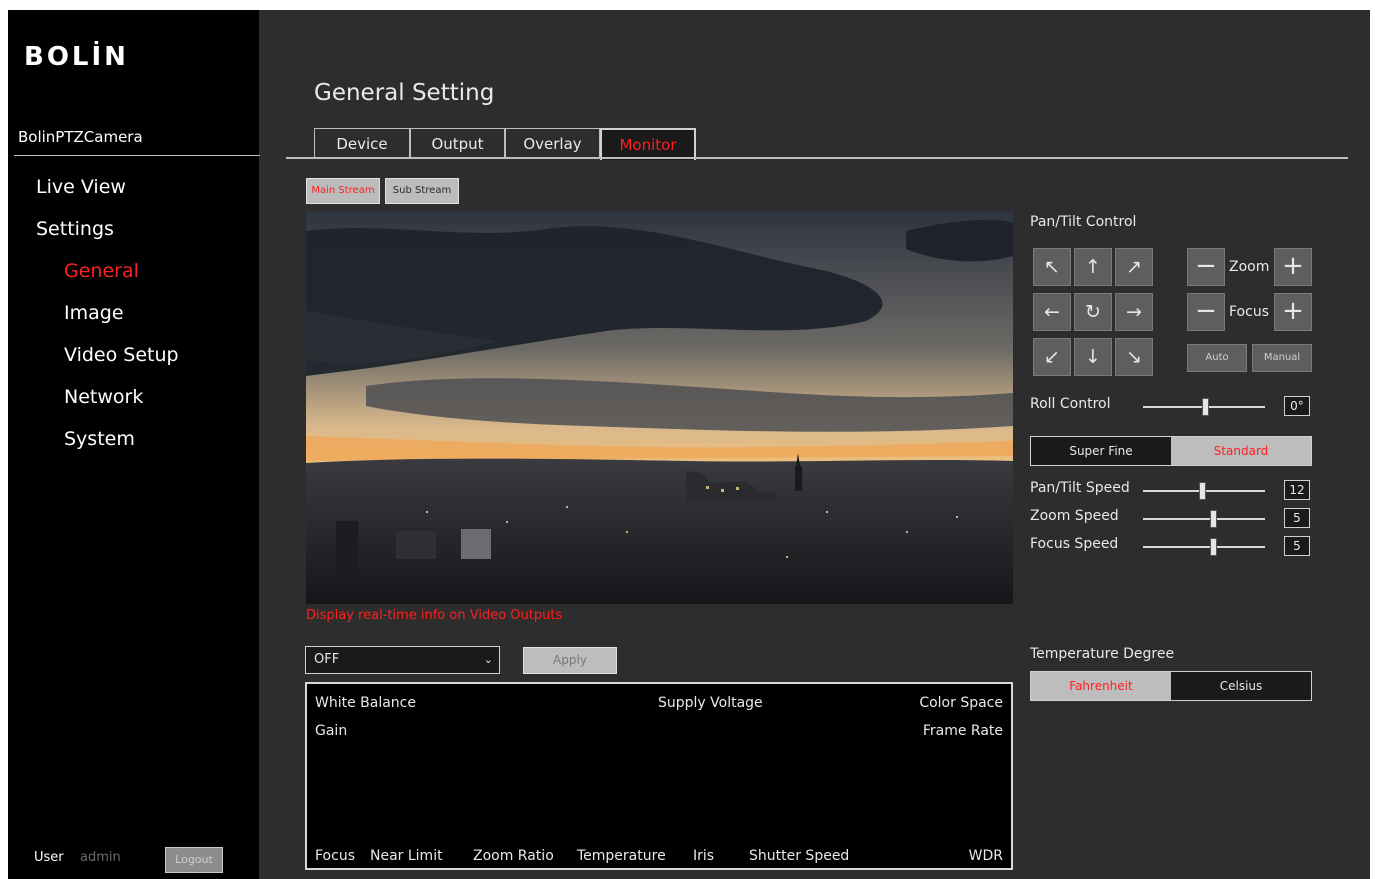 This screenshot has width=1375, height=879. Describe the element at coordinates (704, 856) in the screenshot. I see `info-iris: Iris` at that location.